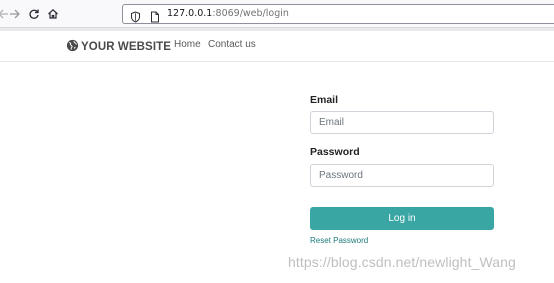 The height and width of the screenshot is (283, 554). Describe the element at coordinates (72, 46) in the screenshot. I see `globe-icon` at that location.